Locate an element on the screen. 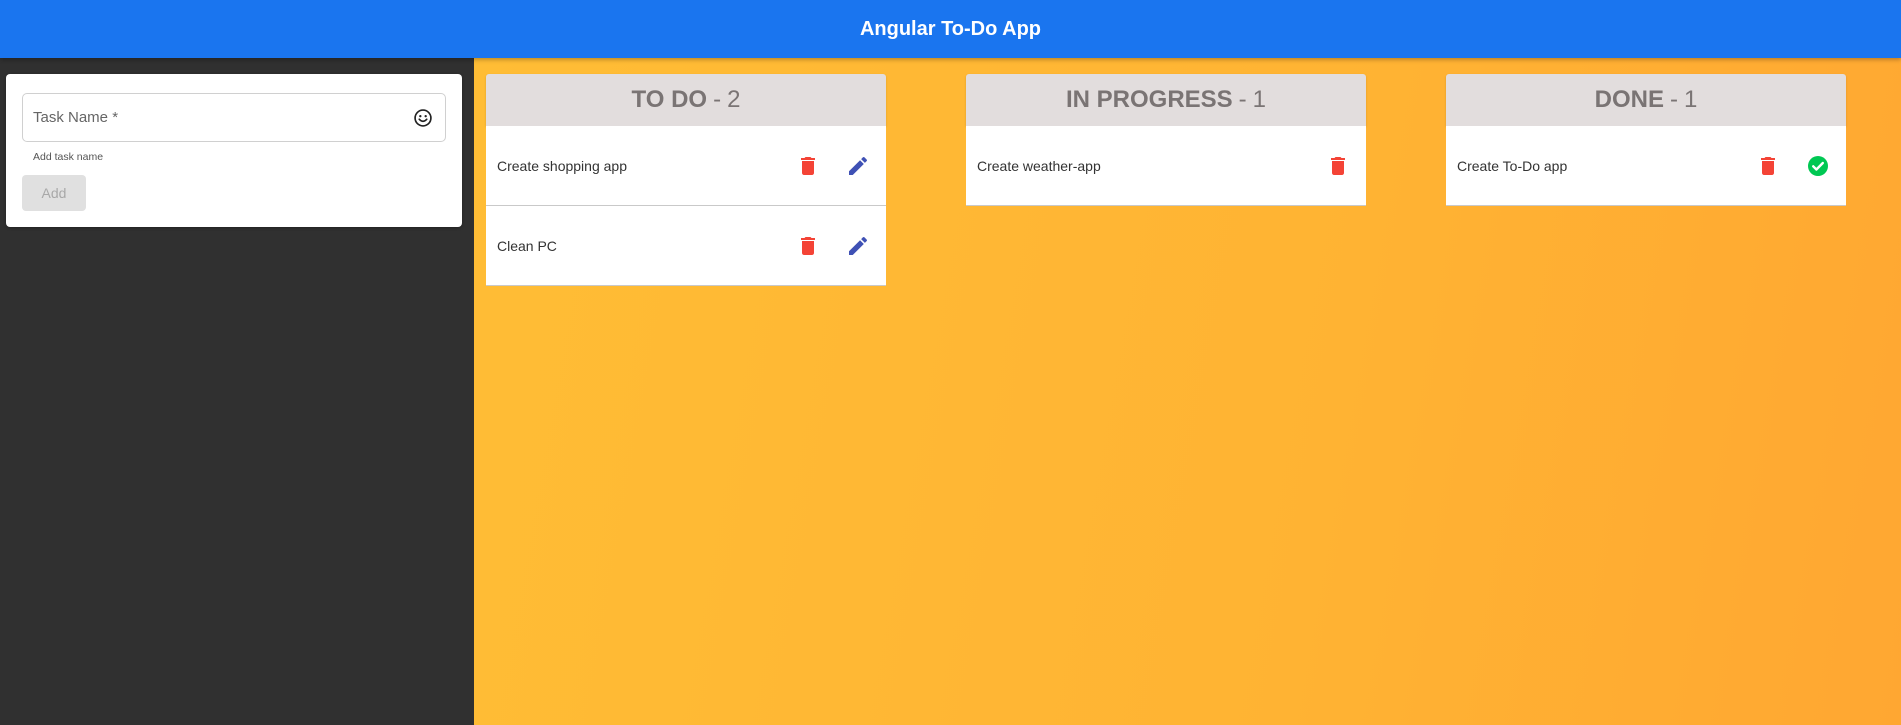 The image size is (1901, 725). column-title: DONE is located at coordinates (1629, 99).